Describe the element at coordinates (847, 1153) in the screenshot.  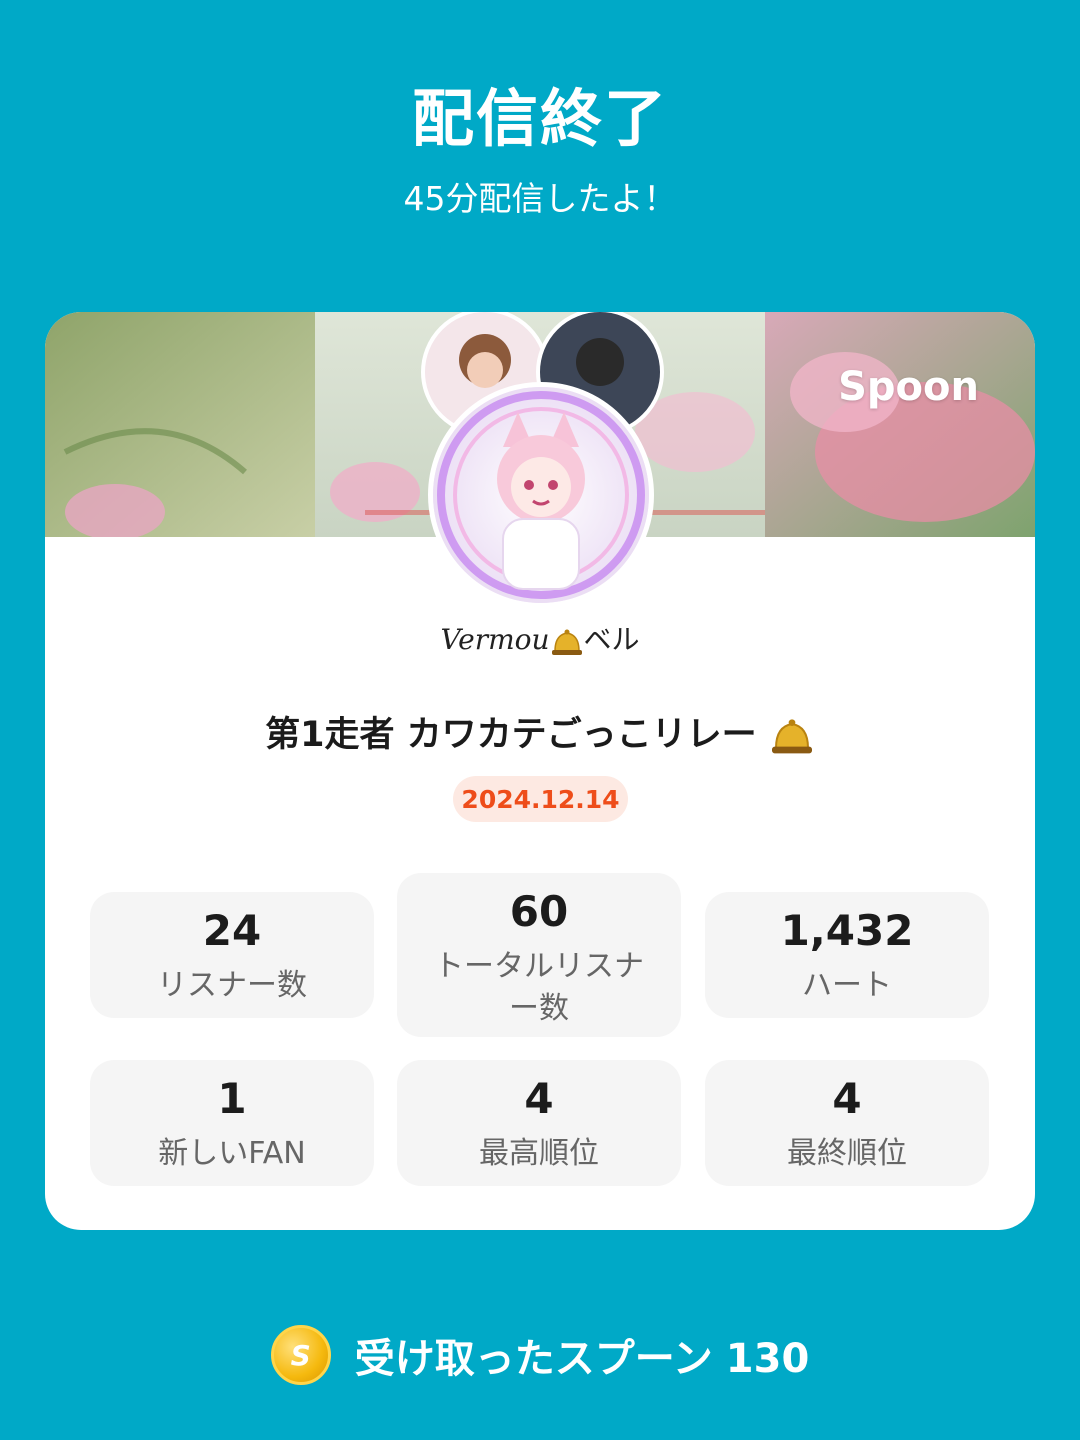
I see `stat-label: 最終順位` at that location.